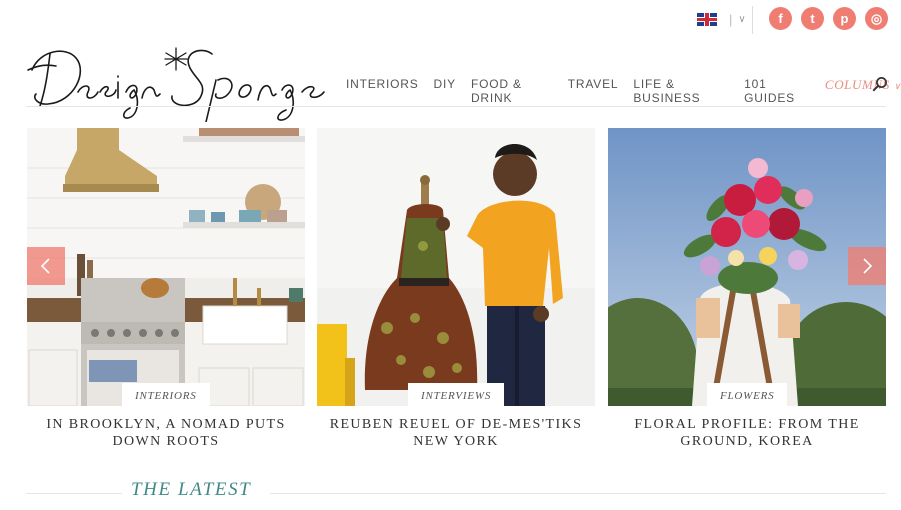 Image resolution: width=901 pixels, height=510 pixels. I want to click on twitter-icon: t, so click(812, 18).